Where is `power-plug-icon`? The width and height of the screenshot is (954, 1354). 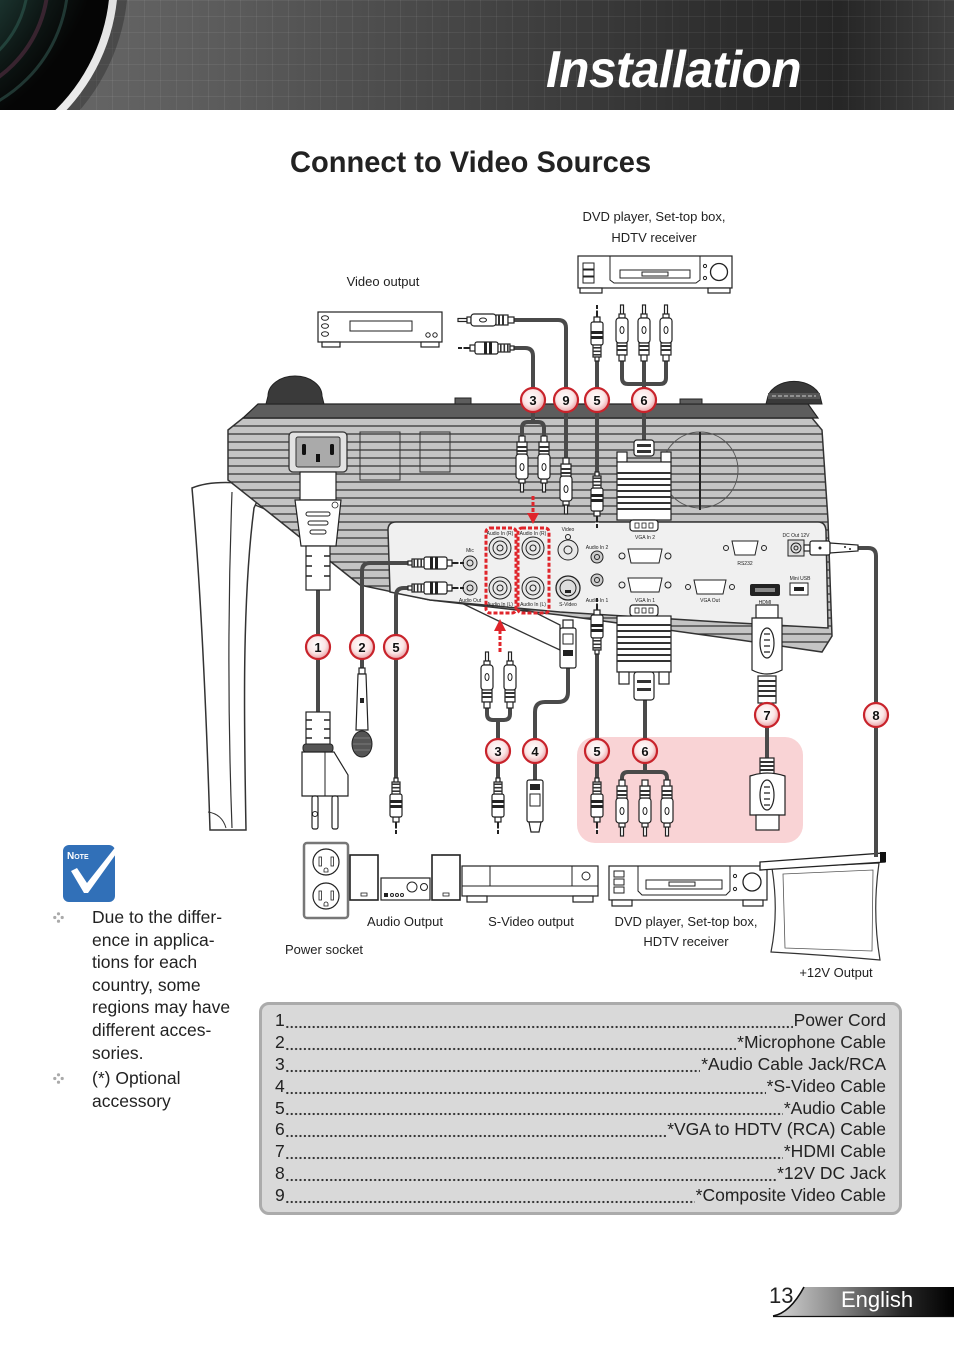
power-plug-icon is located at coordinates (325, 770).